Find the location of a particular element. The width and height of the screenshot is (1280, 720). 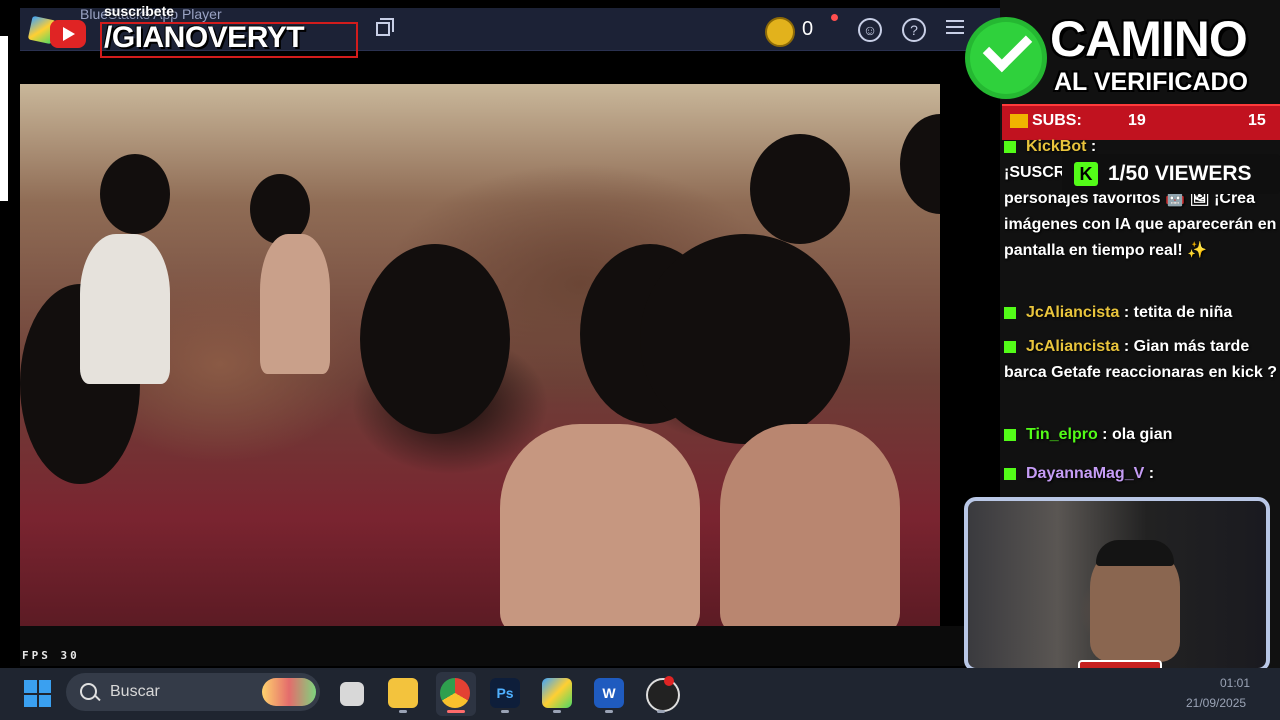

subscribe-text: suscribete is located at coordinates (139, 11).